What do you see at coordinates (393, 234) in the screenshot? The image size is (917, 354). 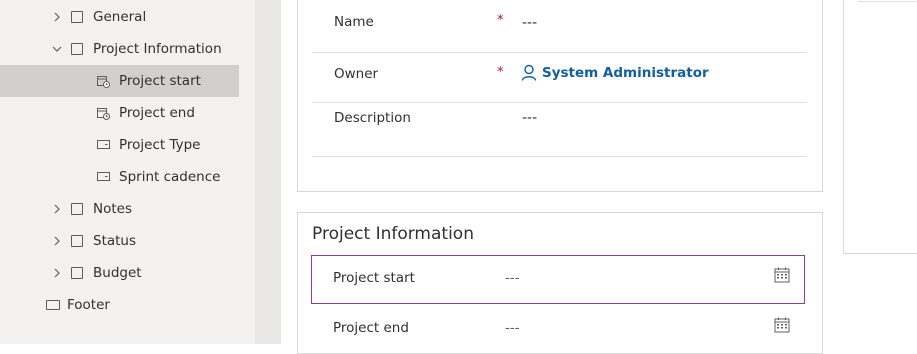 I see `section-title: Project Information` at bounding box center [393, 234].